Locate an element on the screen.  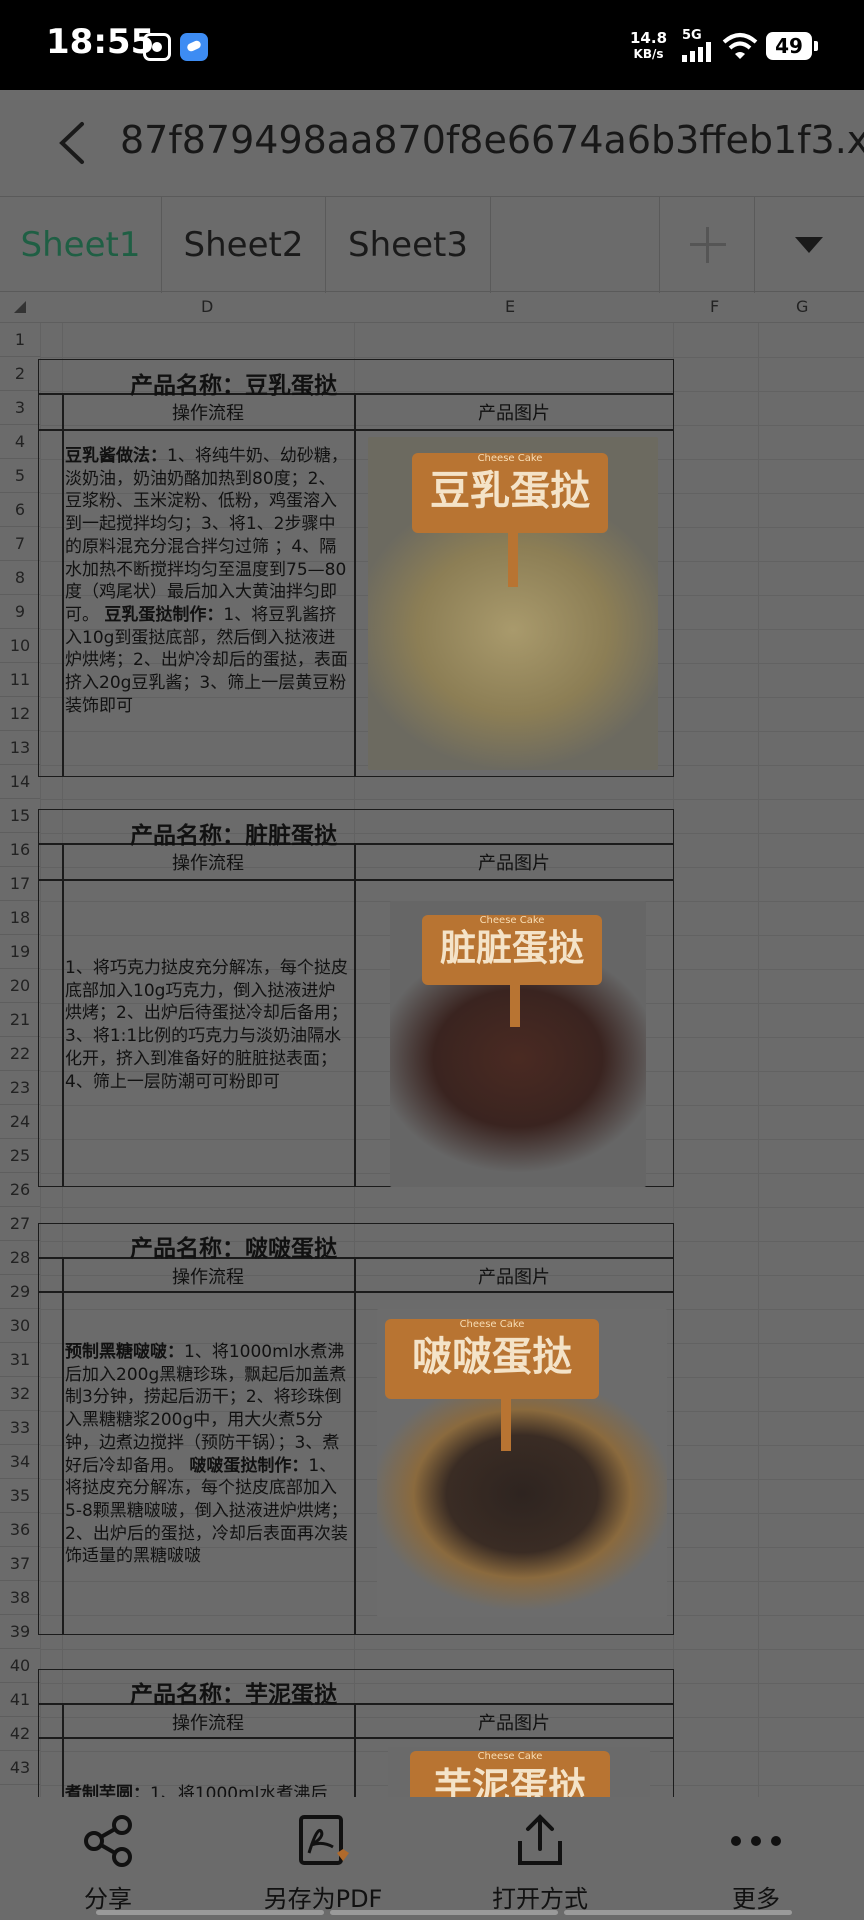
more-label: 更多 is located at coordinates (756, 1899).